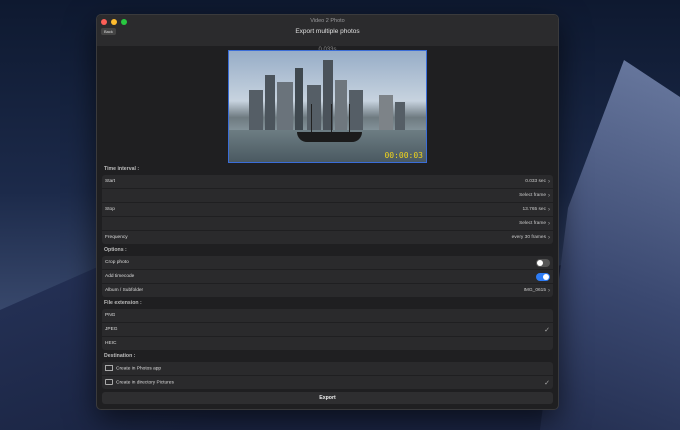  Describe the element at coordinates (327, 343) in the screenshot. I see `extension-heic: HEIC` at that location.